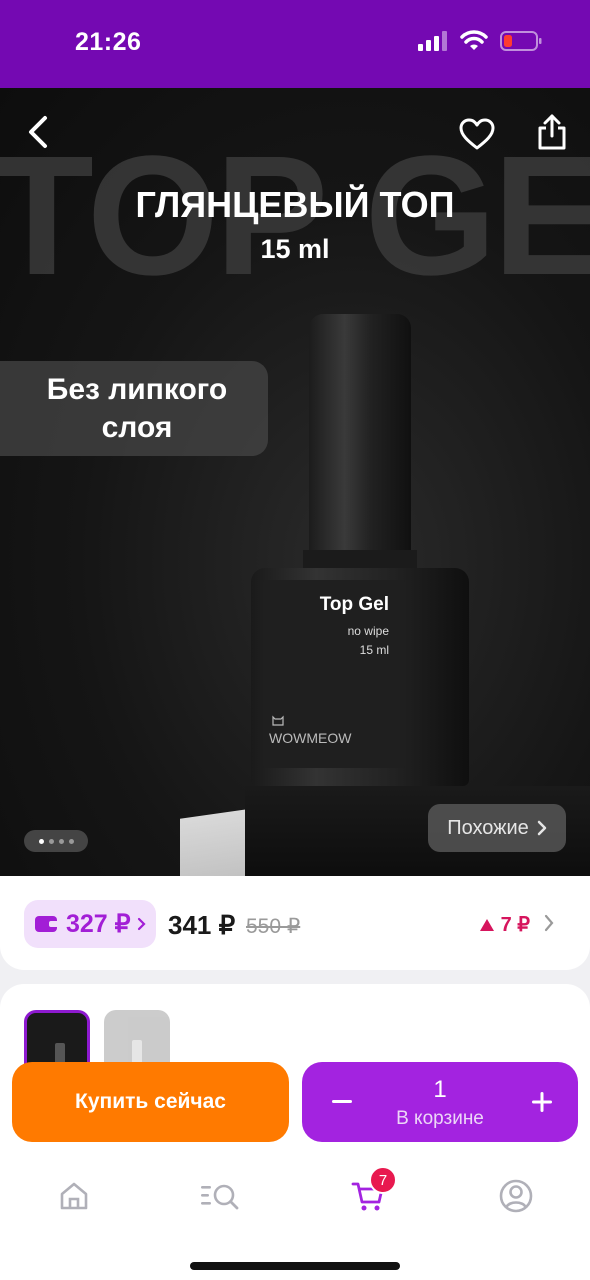 This screenshot has height=1280, width=590. I want to click on similar-products-label: Похожие, so click(488, 827).